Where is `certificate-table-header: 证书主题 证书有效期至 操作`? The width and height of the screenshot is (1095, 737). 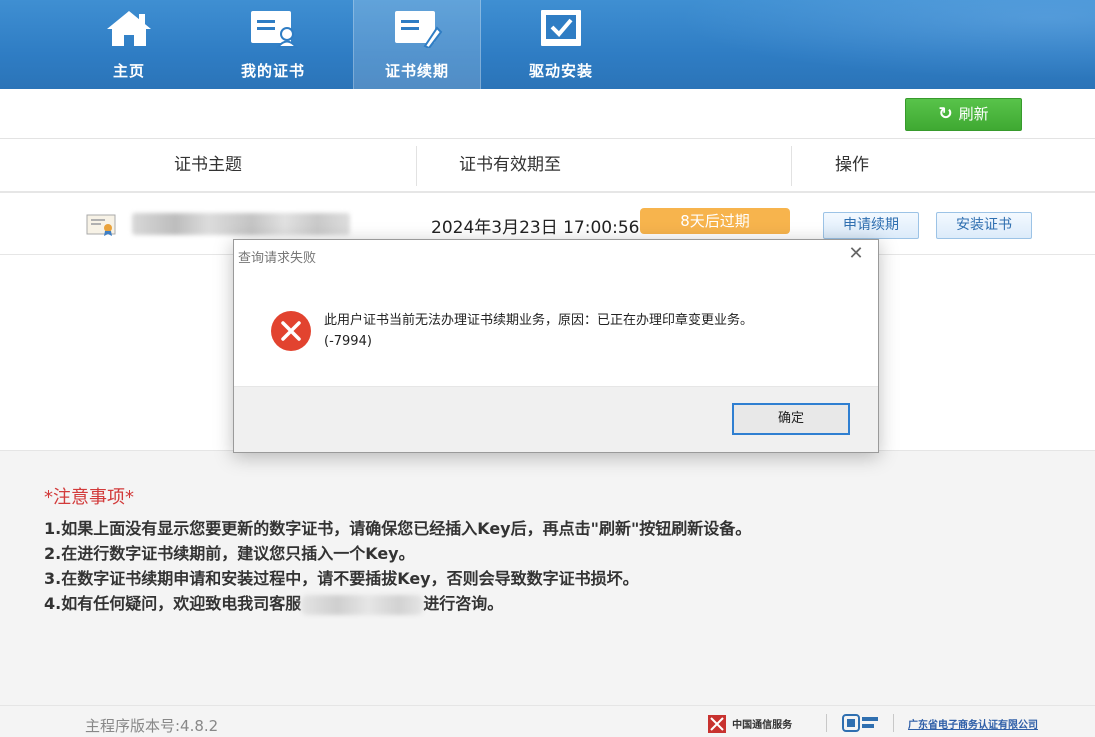 certificate-table-header: 证书主题 证书有效期至 操作 is located at coordinates (547, 166).